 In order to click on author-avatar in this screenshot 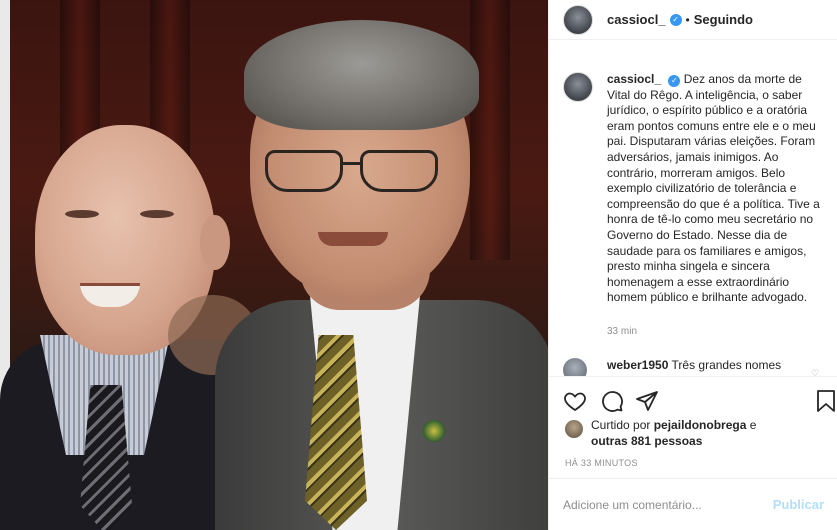, I will do `click(578, 19)`.